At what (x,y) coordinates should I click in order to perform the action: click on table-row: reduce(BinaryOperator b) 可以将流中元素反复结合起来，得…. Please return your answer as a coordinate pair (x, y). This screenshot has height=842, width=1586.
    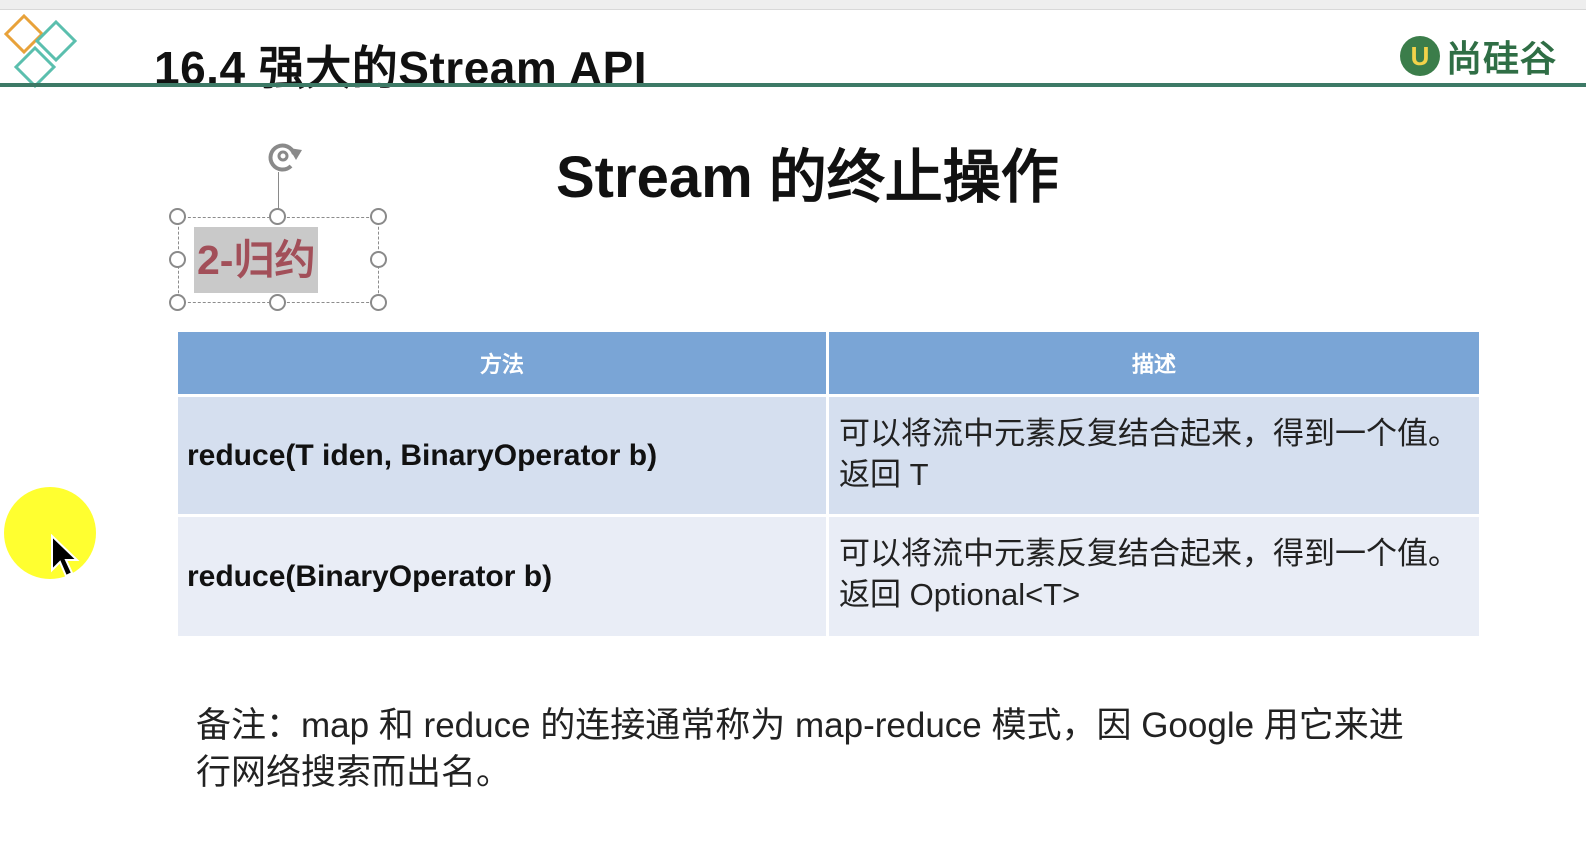
    Looking at the image, I should click on (828, 575).